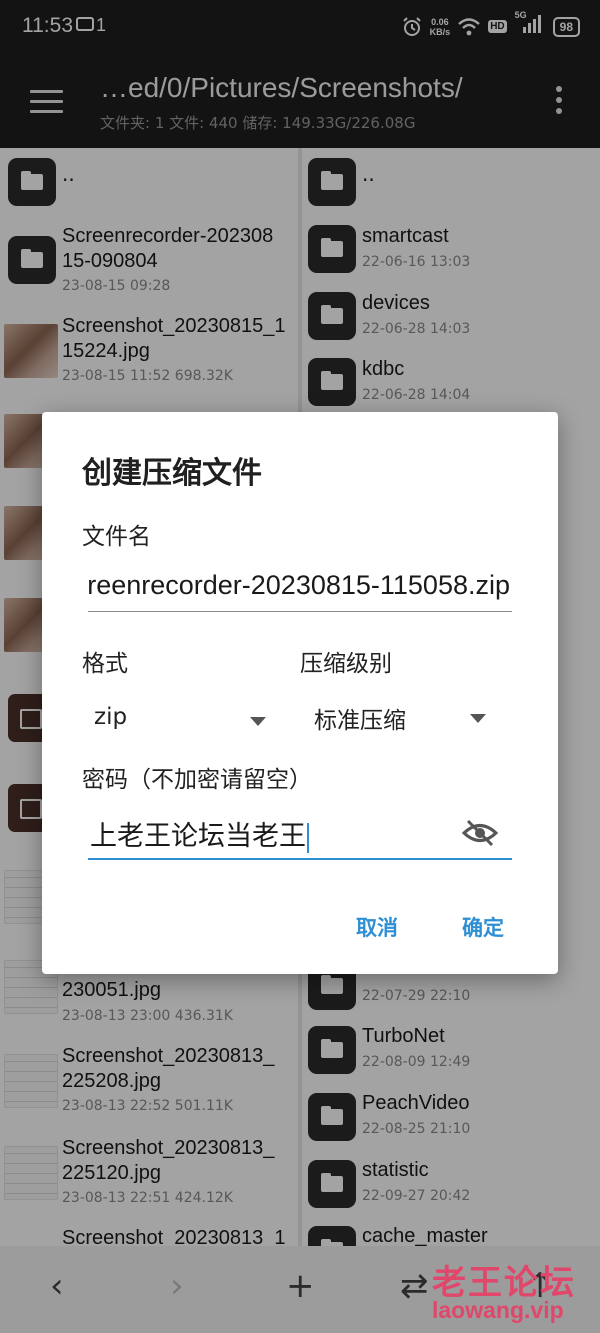 The width and height of the screenshot is (600, 1333). Describe the element at coordinates (346, 664) in the screenshot. I see `compression-level-label: 压缩级别` at that location.